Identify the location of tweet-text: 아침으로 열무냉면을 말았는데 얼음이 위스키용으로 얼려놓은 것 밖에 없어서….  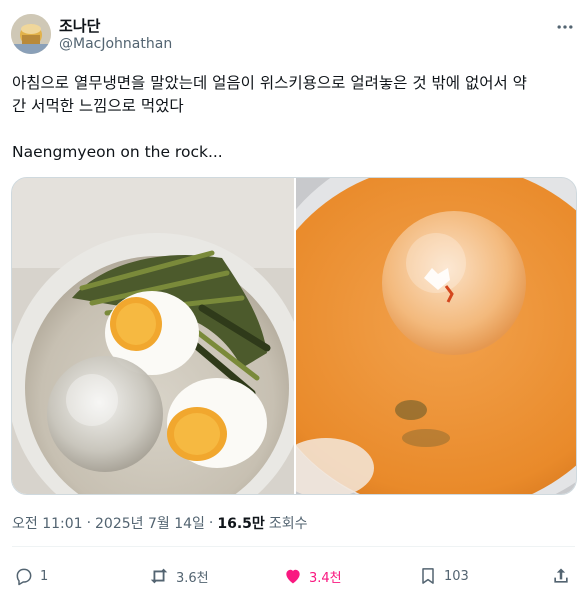
(269, 117).